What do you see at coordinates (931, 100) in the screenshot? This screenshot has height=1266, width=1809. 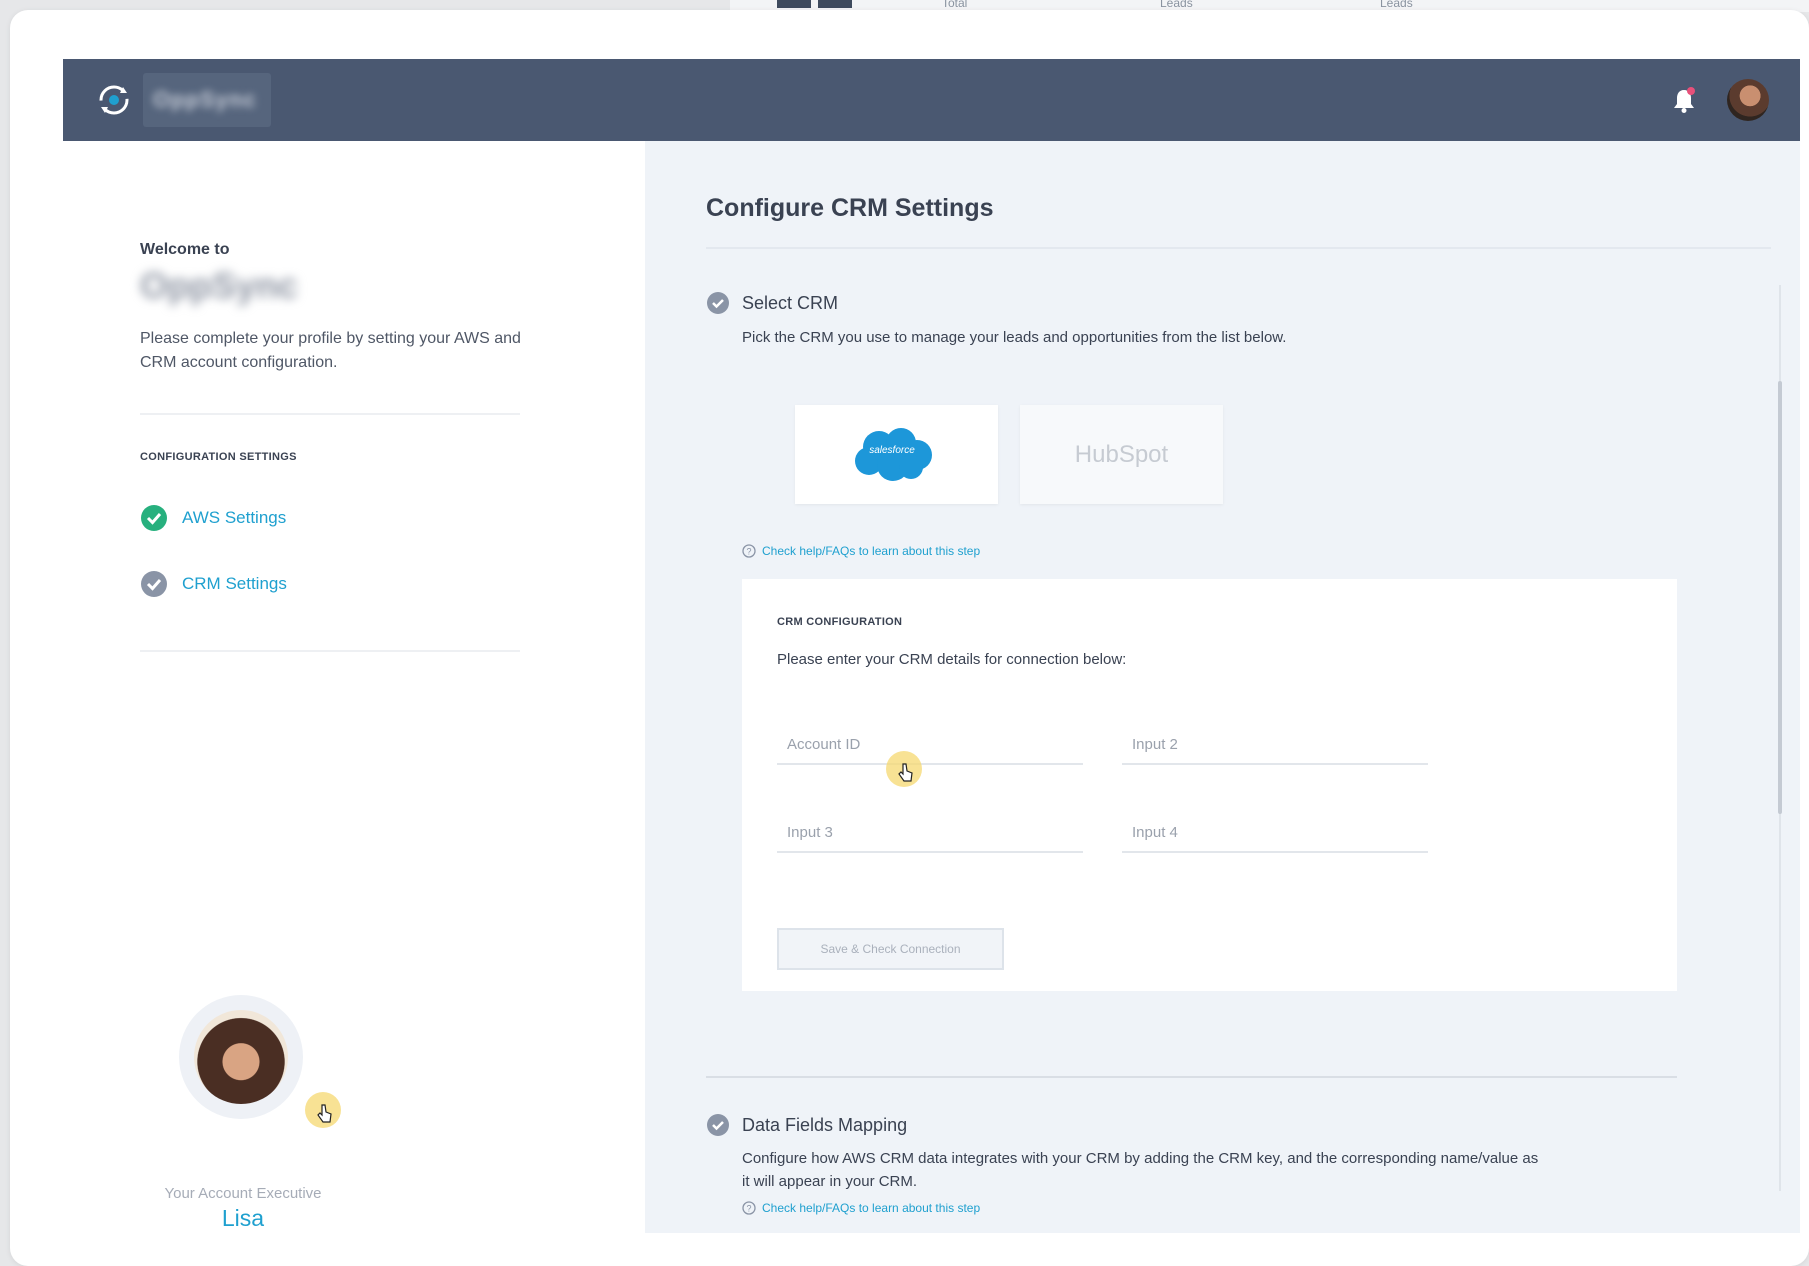 I see `top-navbar: OppSync` at bounding box center [931, 100].